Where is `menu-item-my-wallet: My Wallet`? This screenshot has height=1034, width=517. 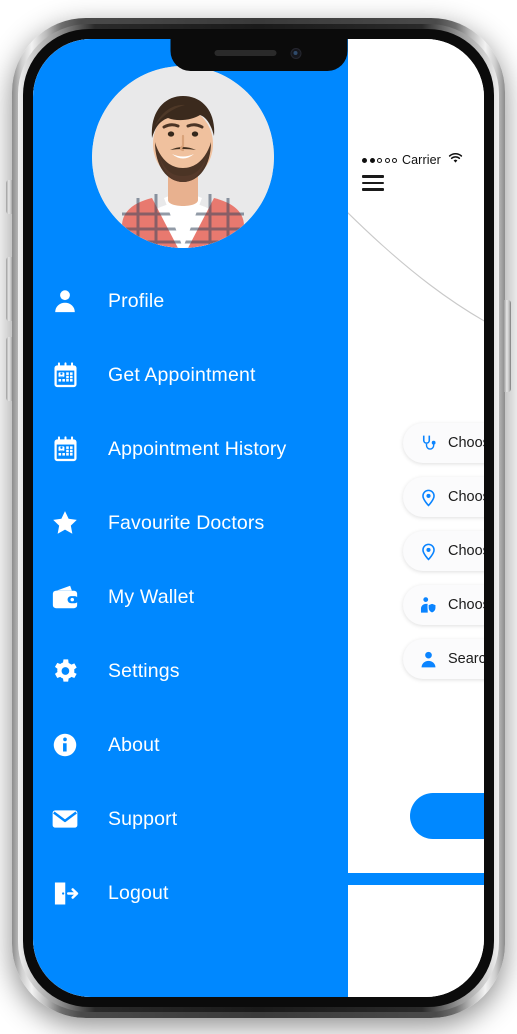 menu-item-my-wallet: My Wallet is located at coordinates (190, 597).